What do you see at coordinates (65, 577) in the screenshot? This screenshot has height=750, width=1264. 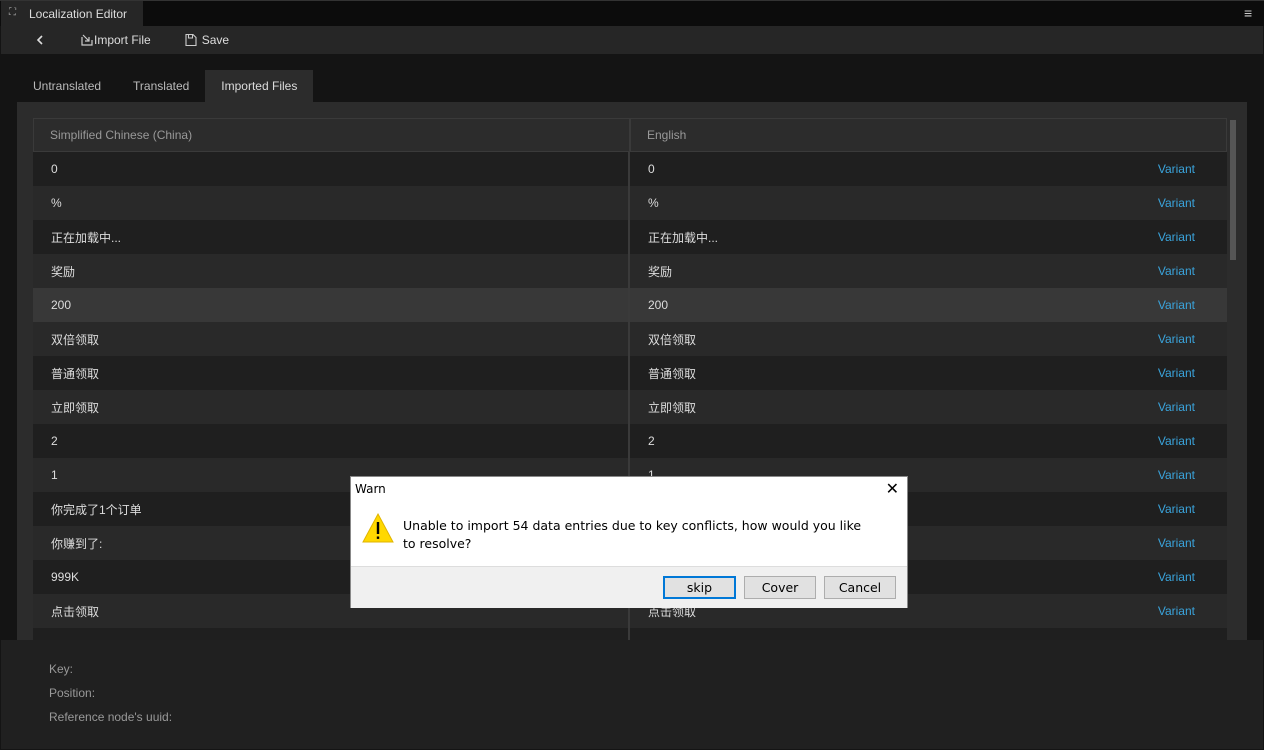 I see `source-text: 999K` at bounding box center [65, 577].